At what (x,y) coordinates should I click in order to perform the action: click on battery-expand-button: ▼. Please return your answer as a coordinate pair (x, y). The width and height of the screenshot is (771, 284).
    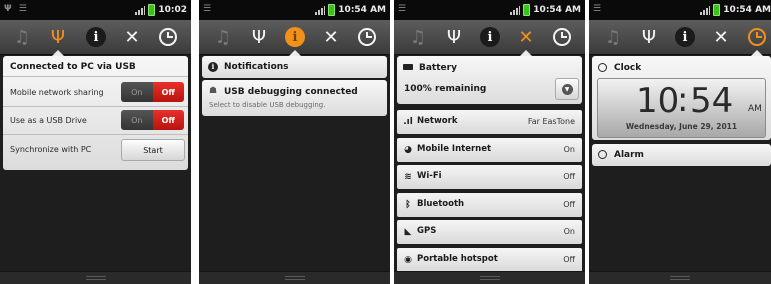
    Looking at the image, I should click on (567, 89).